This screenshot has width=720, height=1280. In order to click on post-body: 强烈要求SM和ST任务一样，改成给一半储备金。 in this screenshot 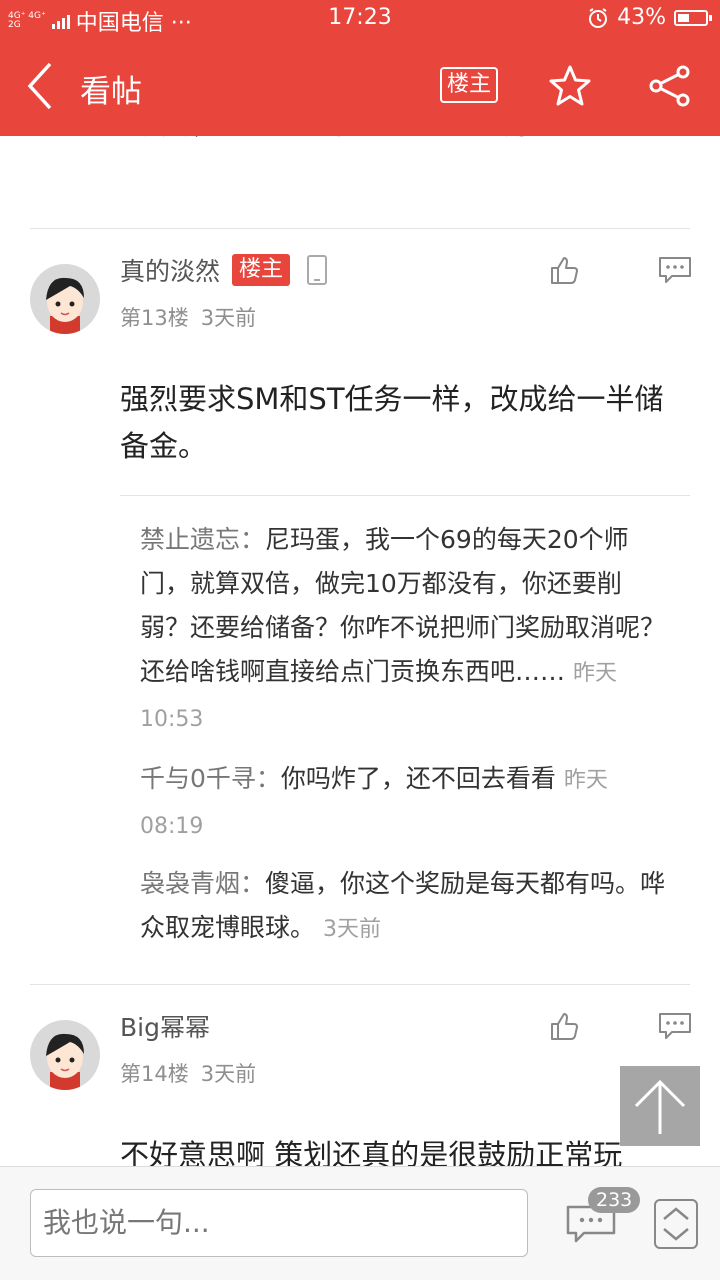, I will do `click(392, 422)`.